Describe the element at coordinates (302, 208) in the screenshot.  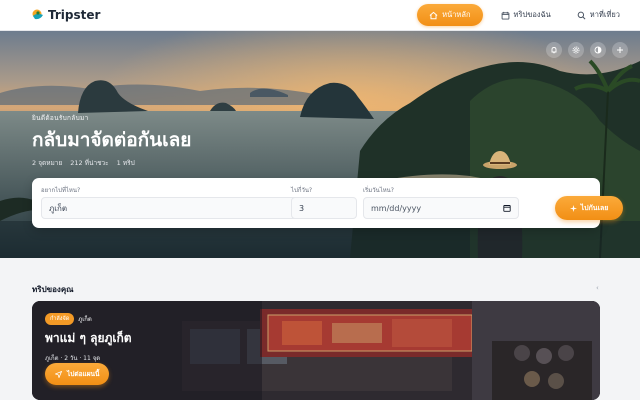
I see `days-value: 3` at that location.